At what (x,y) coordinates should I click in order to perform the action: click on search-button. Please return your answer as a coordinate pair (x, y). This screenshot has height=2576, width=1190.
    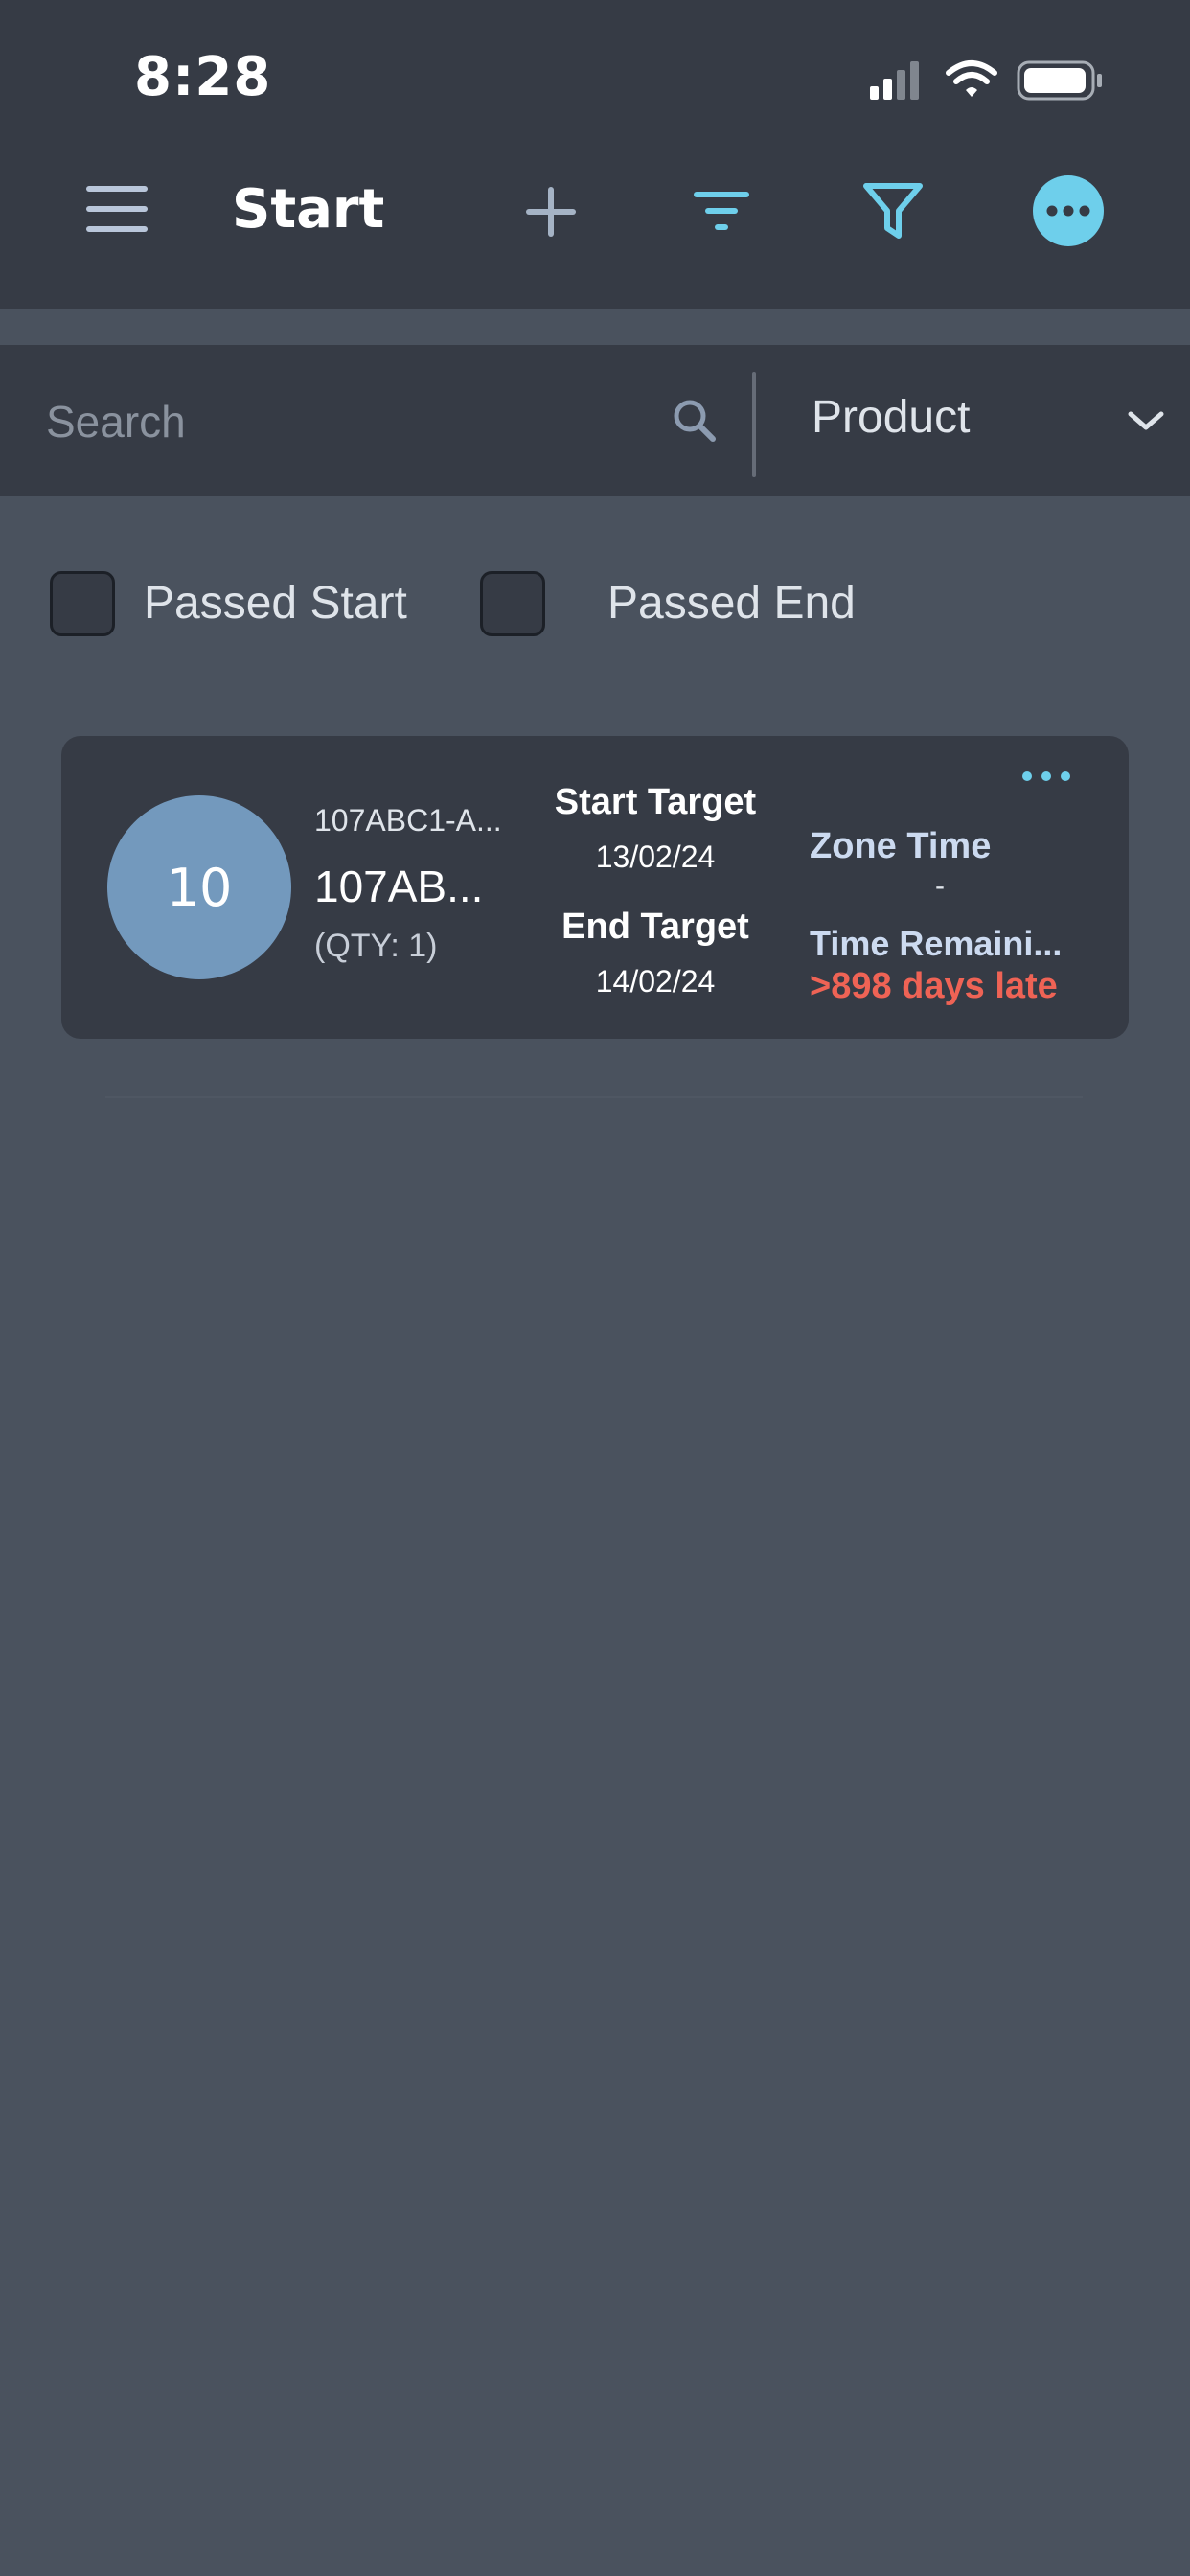
    Looking at the image, I should click on (695, 421).